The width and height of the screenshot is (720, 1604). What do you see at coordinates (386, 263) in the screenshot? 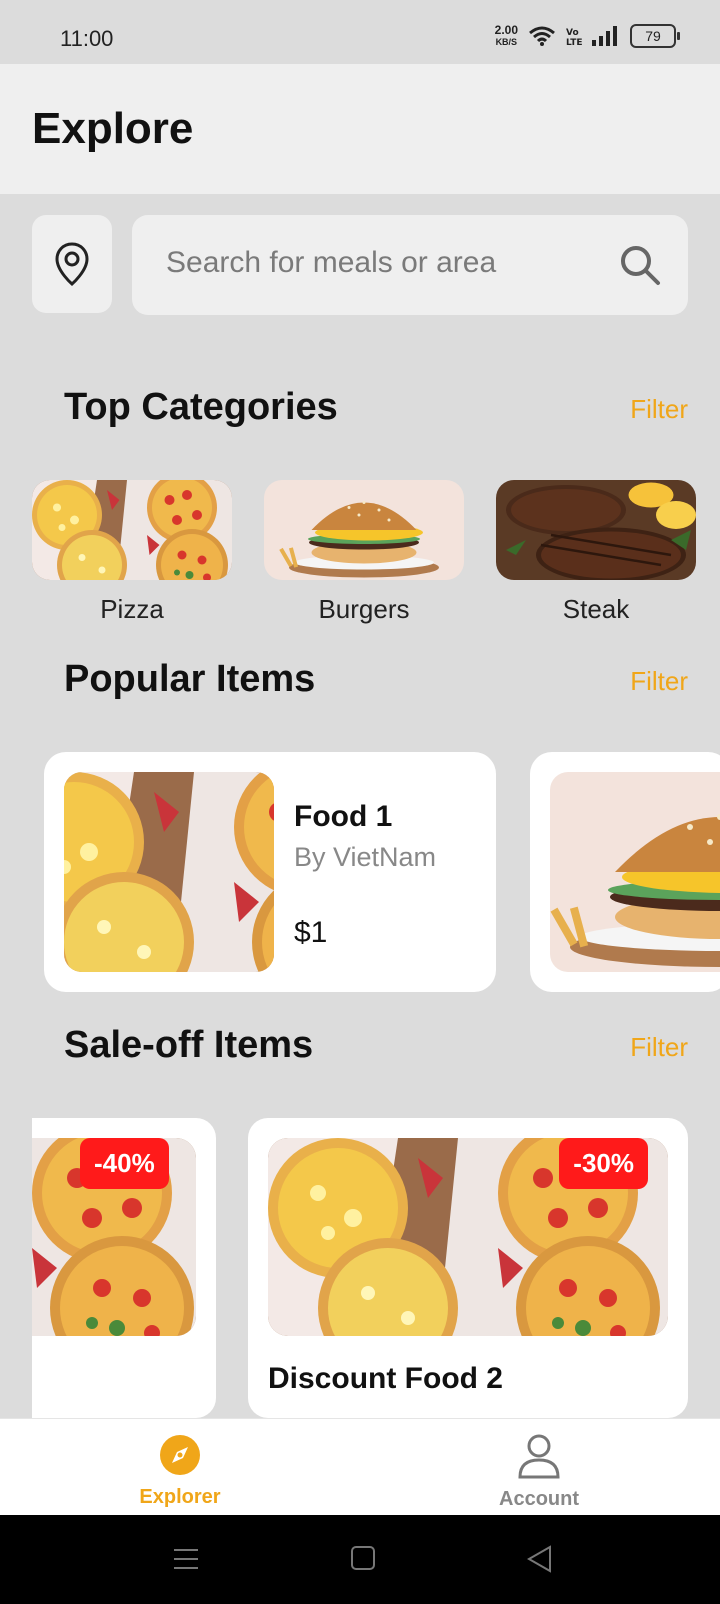
I see `search-input` at bounding box center [386, 263].